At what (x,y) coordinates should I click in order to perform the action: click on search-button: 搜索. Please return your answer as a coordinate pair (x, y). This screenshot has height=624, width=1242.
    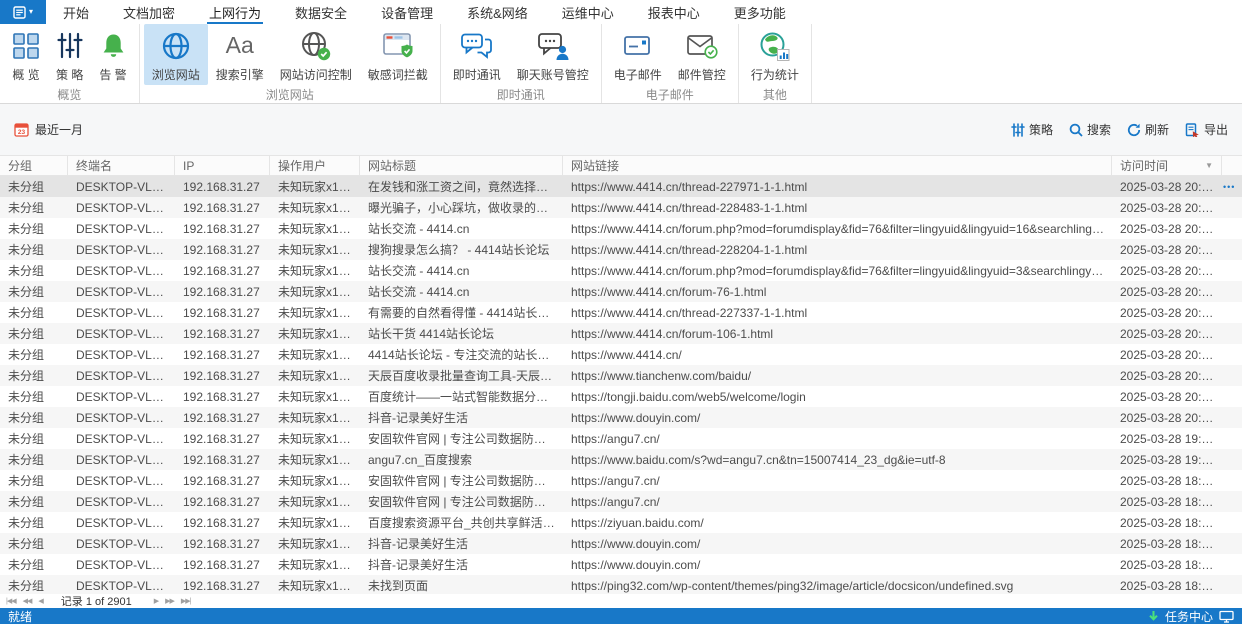
    Looking at the image, I should click on (1090, 129).